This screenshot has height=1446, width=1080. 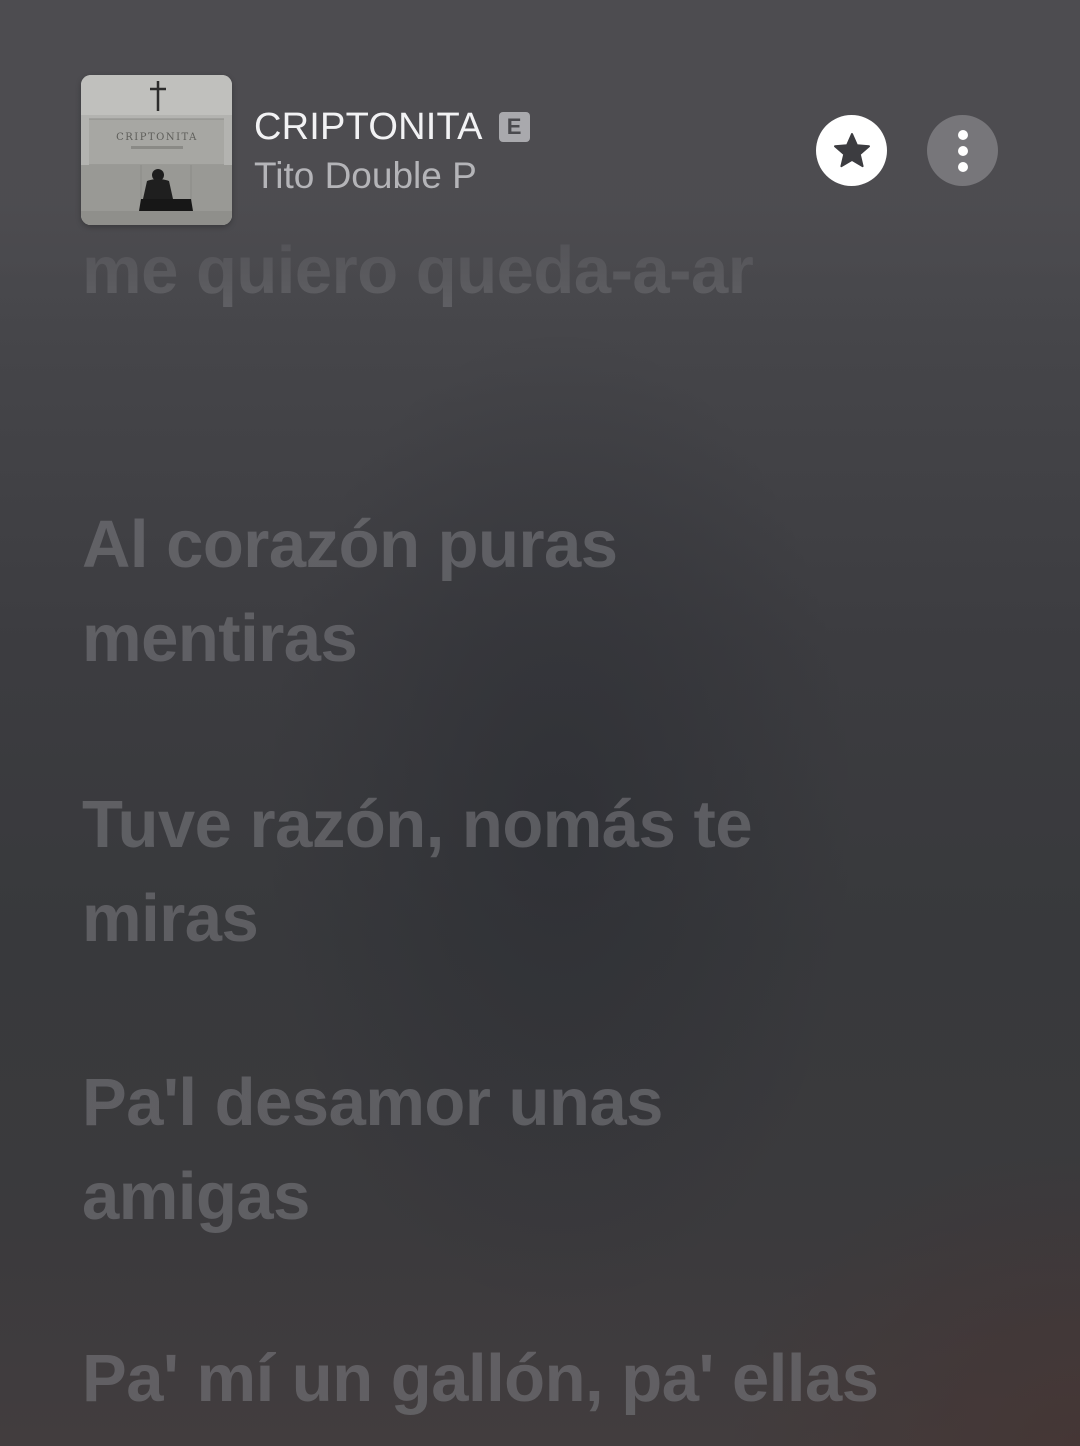 I want to click on lyric-line: Pa' mí un gallón, pa' ellas, so click(x=532, y=1379).